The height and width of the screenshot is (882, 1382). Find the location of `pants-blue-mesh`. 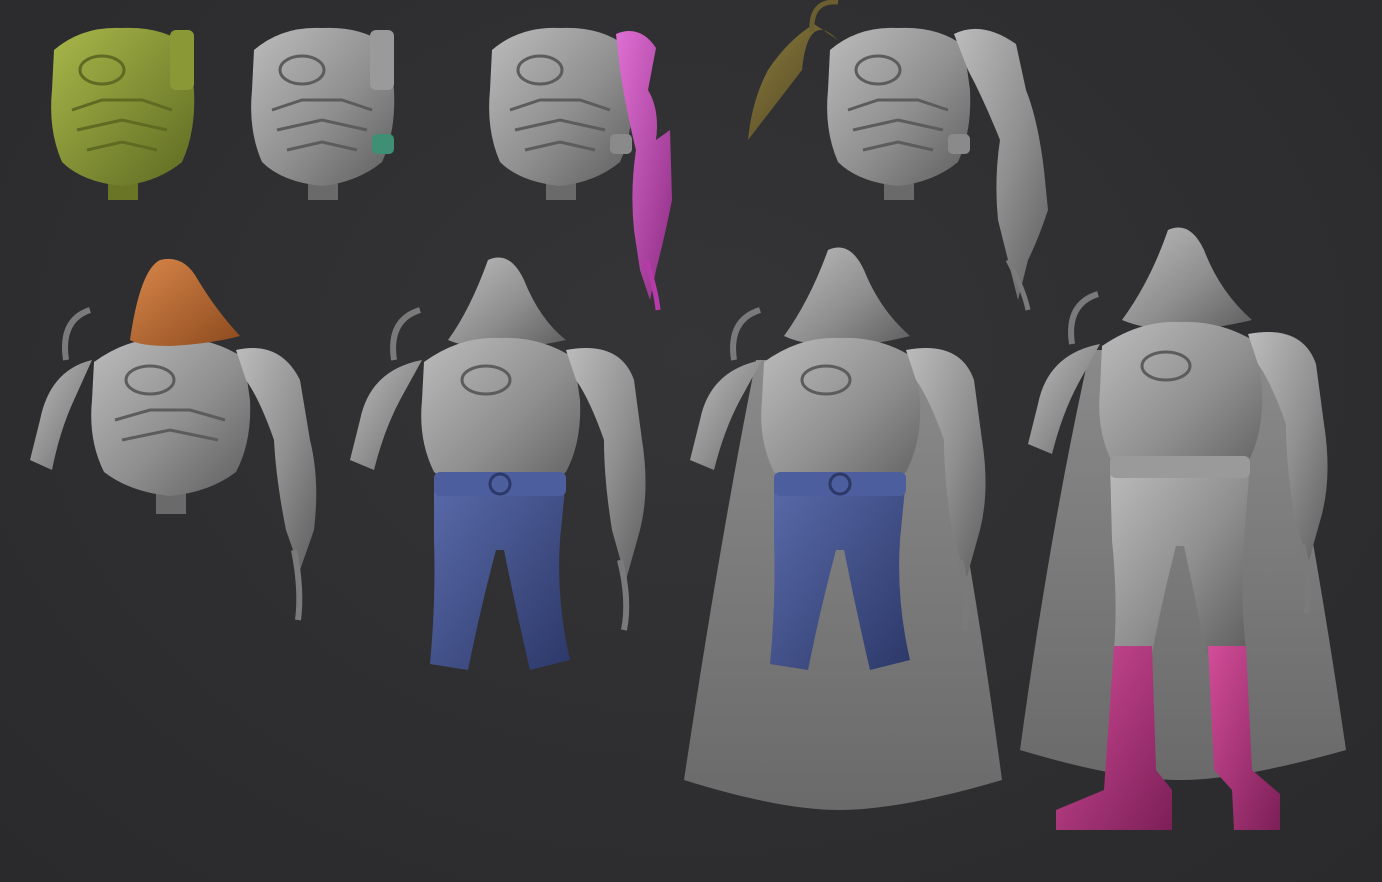

pants-blue-mesh is located at coordinates (500, 574).